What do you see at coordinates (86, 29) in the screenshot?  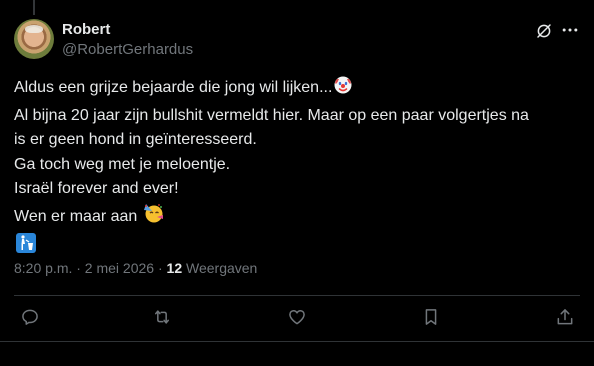 I see `author-name: Robert` at bounding box center [86, 29].